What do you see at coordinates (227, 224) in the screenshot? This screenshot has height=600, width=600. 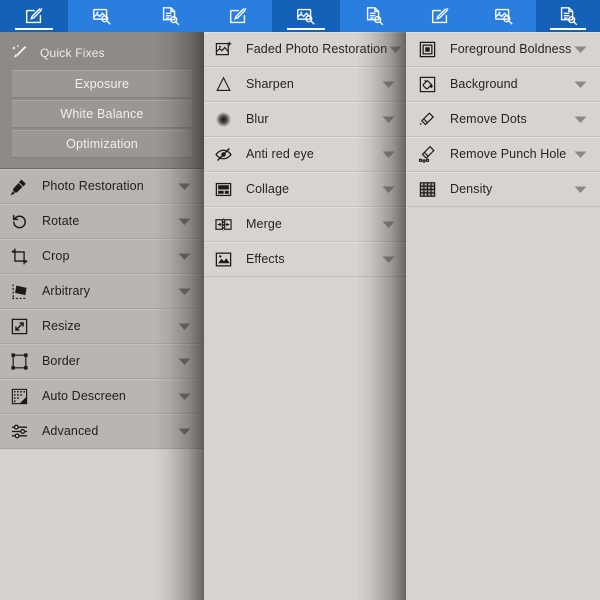 I see `merge-icon` at bounding box center [227, 224].